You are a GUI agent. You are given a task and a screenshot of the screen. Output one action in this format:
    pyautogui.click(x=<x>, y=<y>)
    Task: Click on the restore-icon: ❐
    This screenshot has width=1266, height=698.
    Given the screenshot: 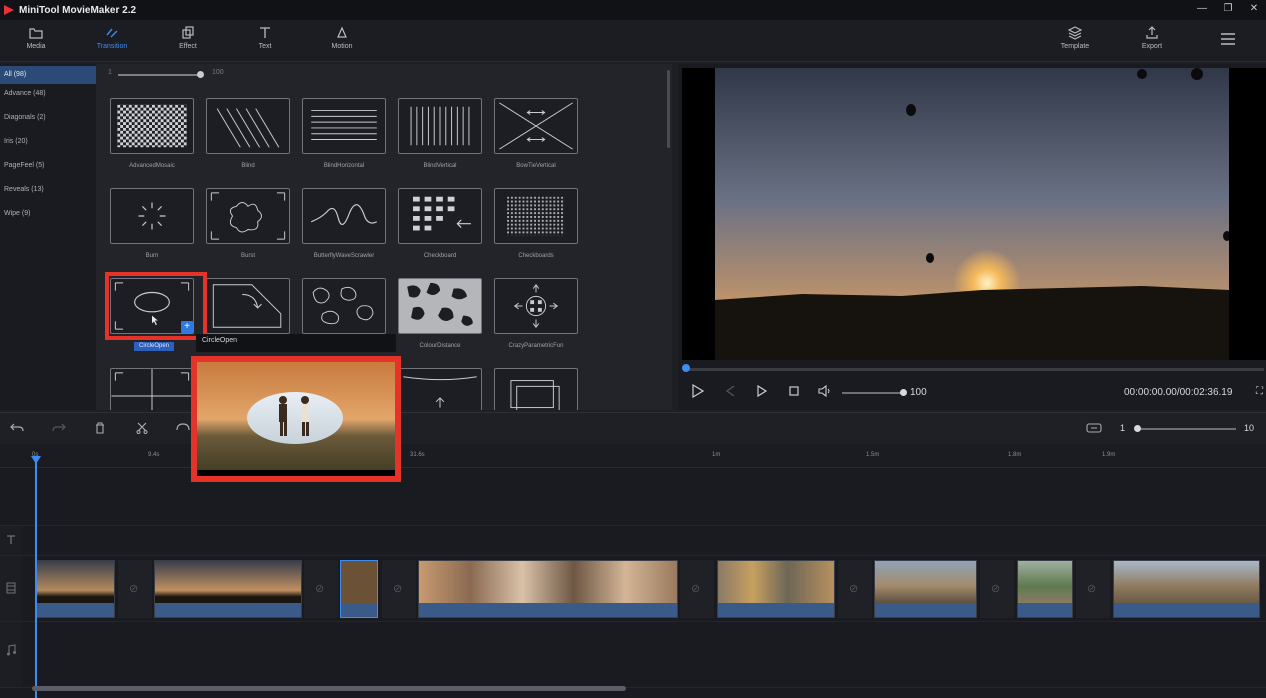 What is the action you would take?
    pyautogui.click(x=1228, y=9)
    